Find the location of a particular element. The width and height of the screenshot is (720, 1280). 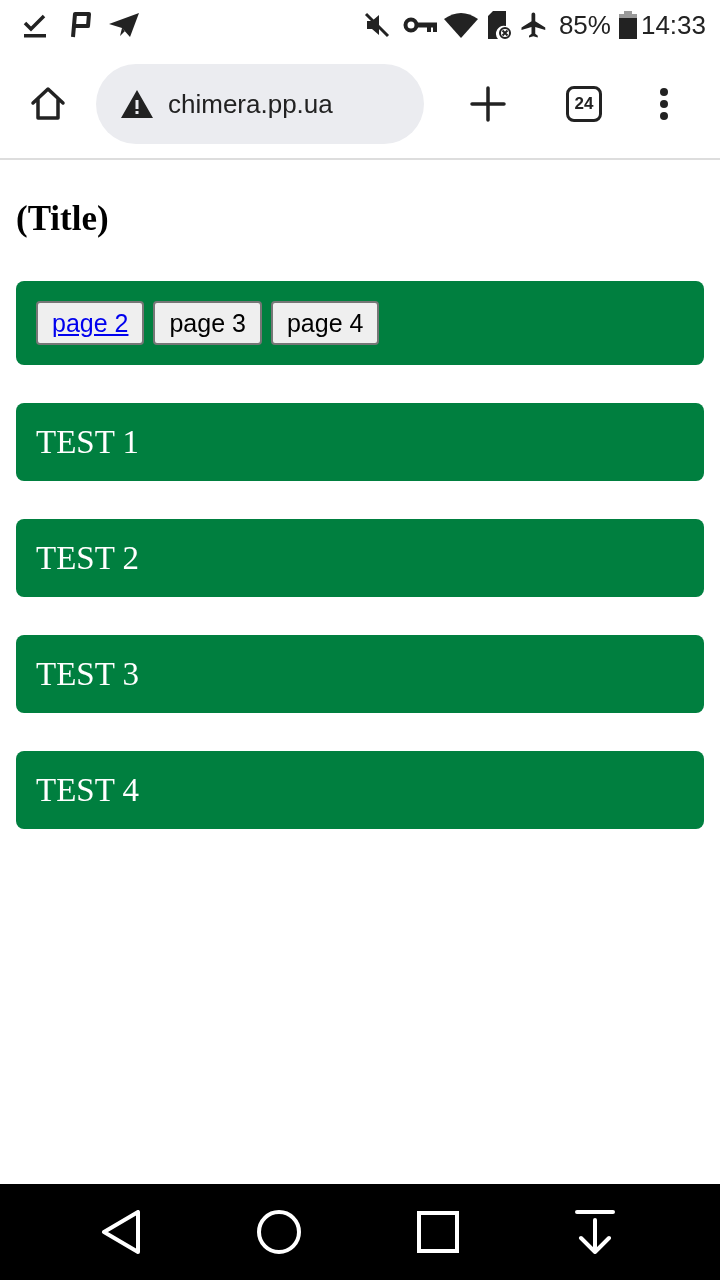

download-done-icon is located at coordinates (35, 25).